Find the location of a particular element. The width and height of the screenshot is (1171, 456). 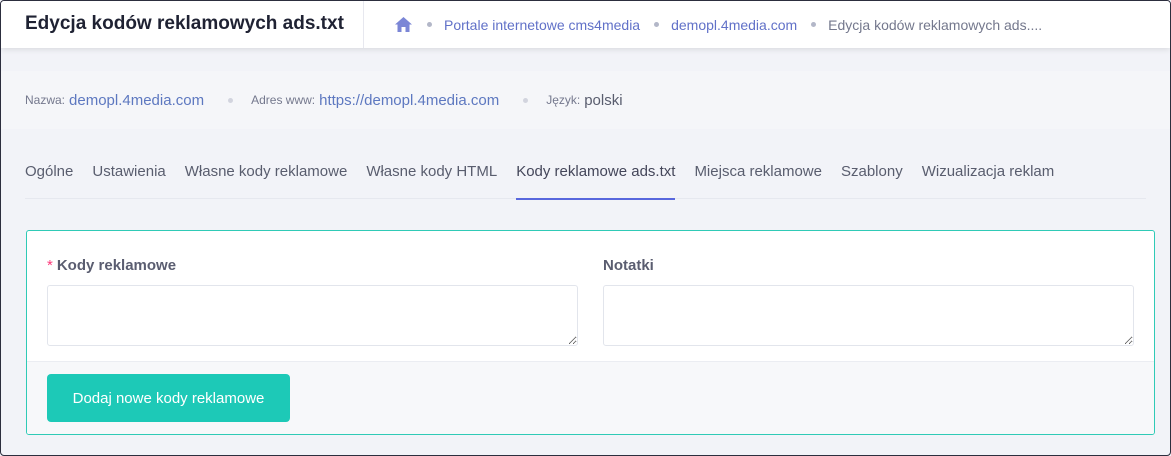

name-label: Nazwa: is located at coordinates (45, 100).